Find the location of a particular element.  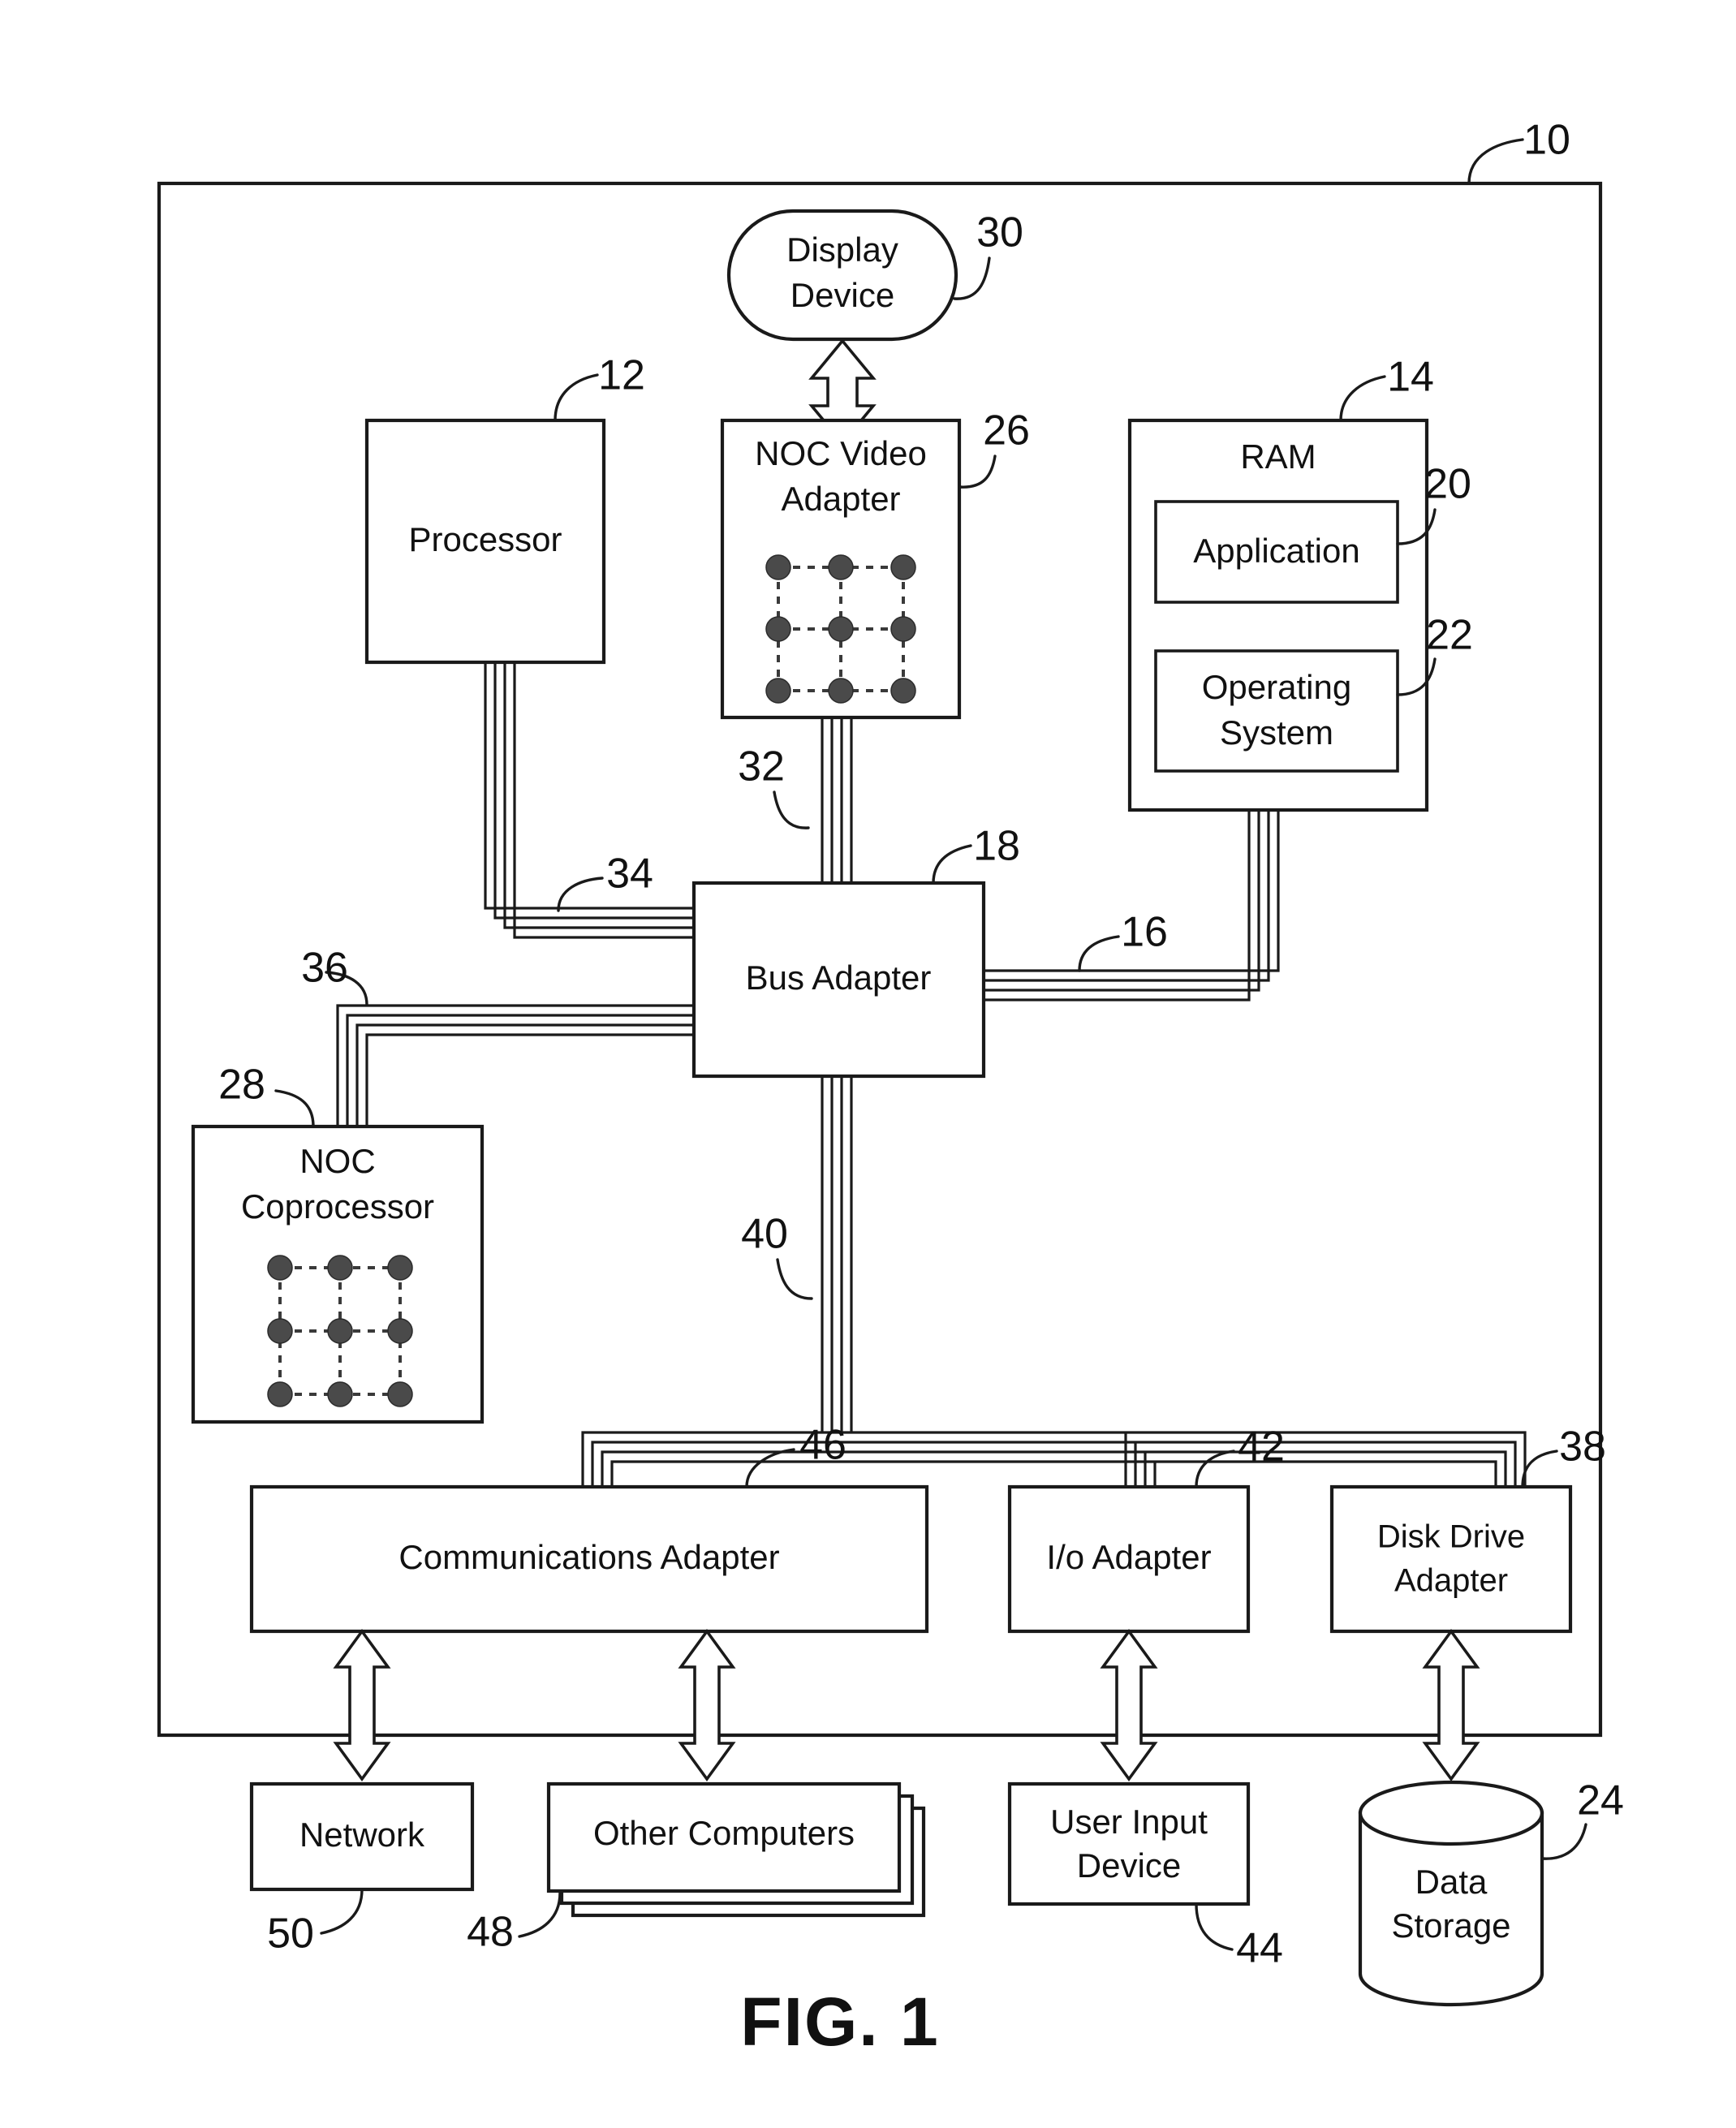

ref-numeral-22: 22 is located at coordinates (1450, 636).